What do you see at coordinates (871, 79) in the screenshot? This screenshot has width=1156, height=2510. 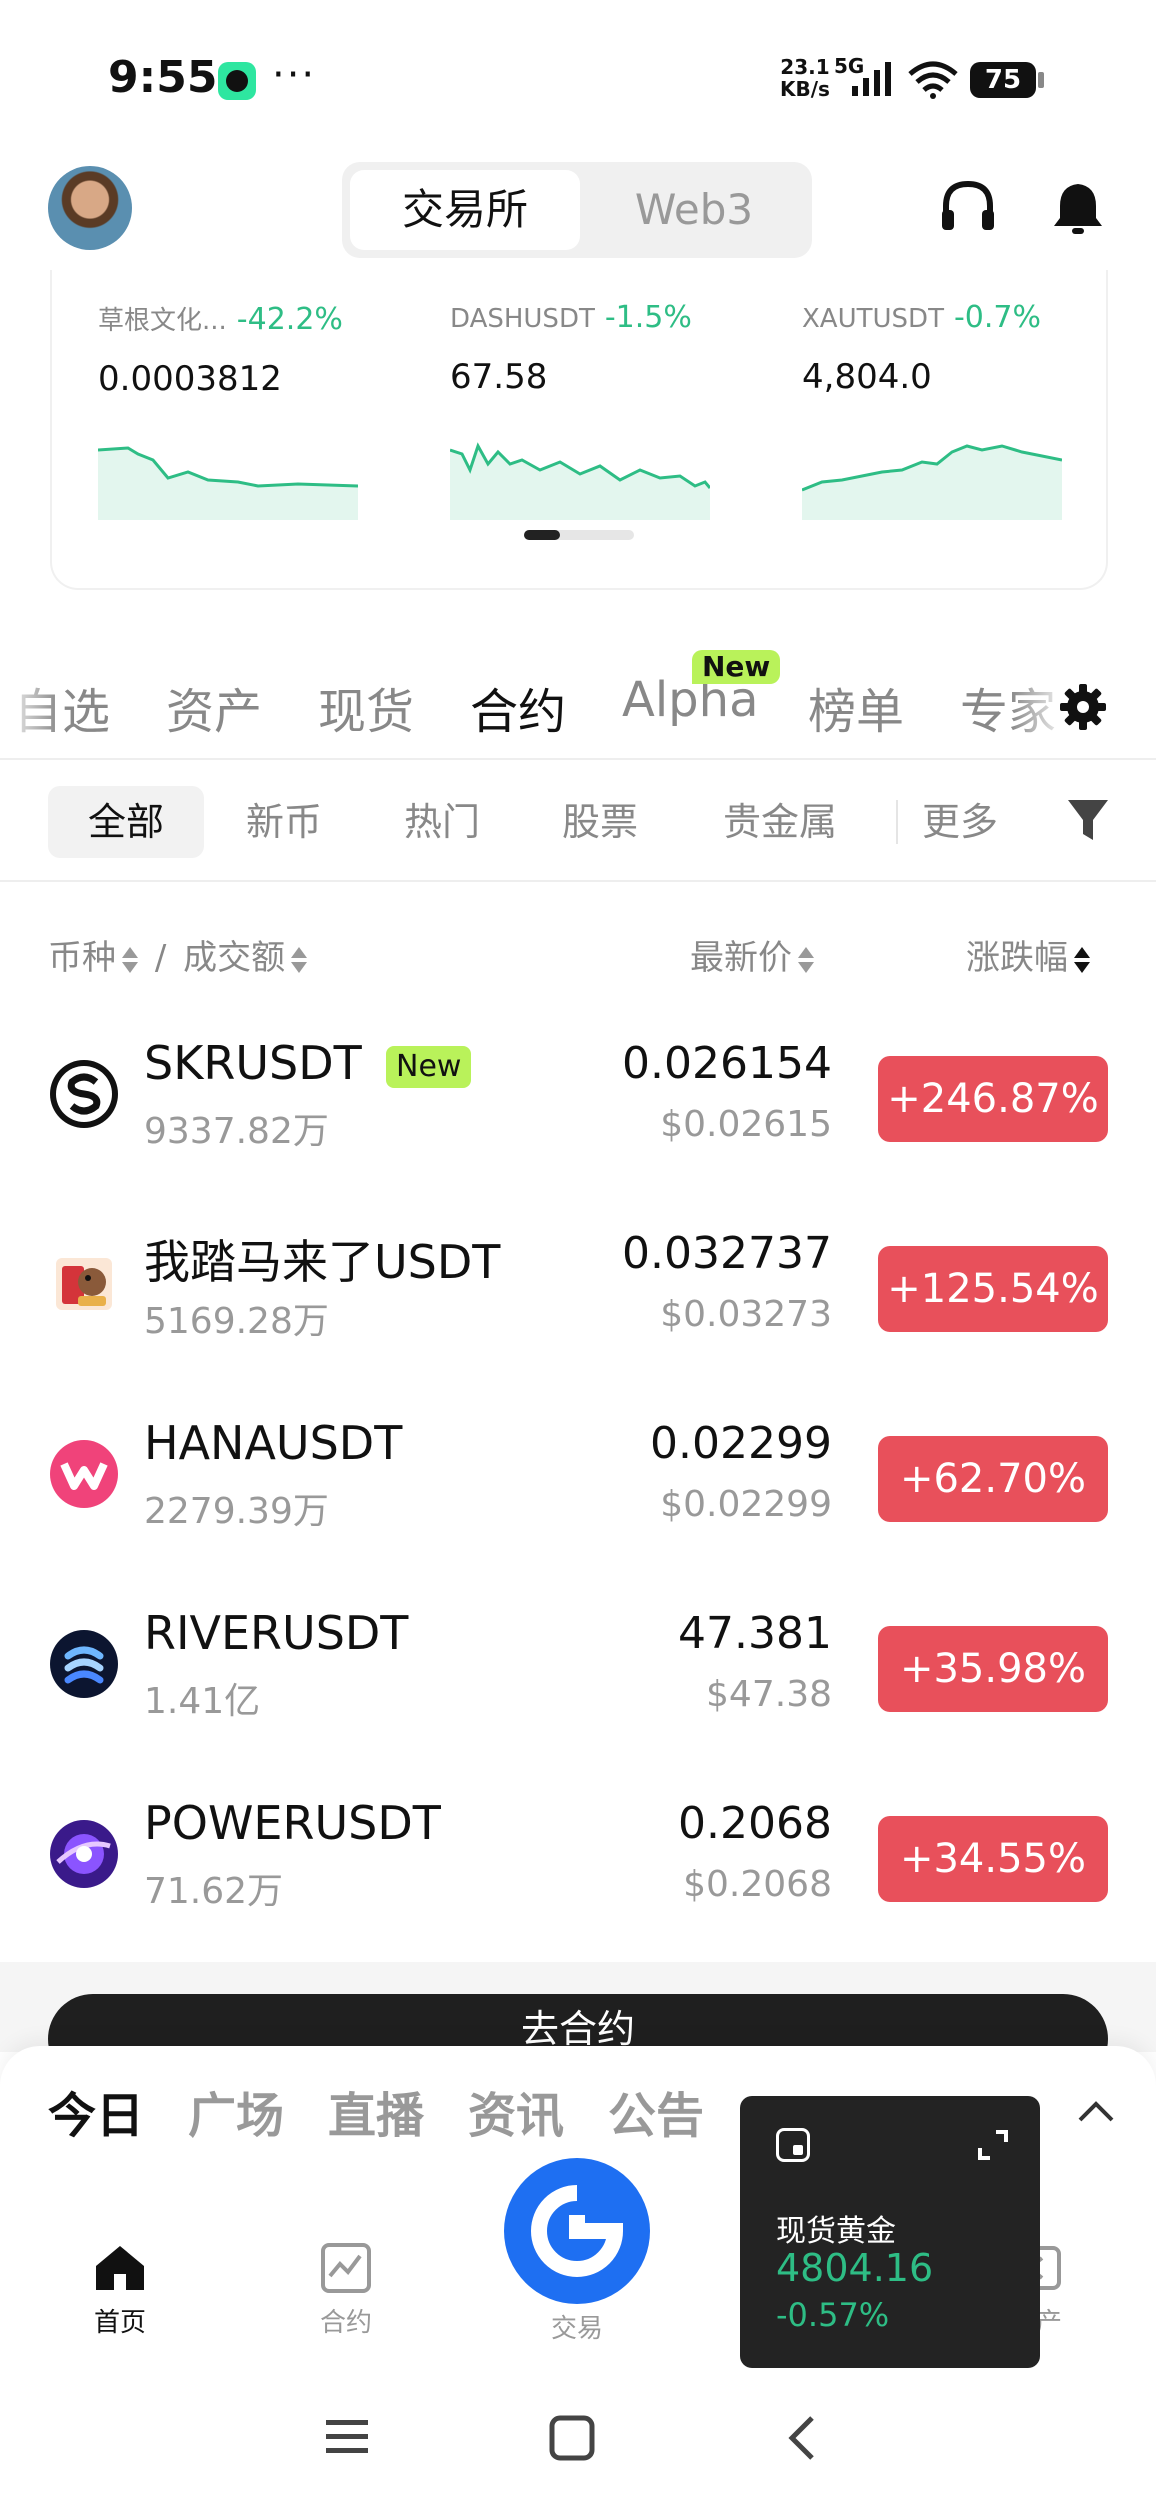 I see `signal-icon` at bounding box center [871, 79].